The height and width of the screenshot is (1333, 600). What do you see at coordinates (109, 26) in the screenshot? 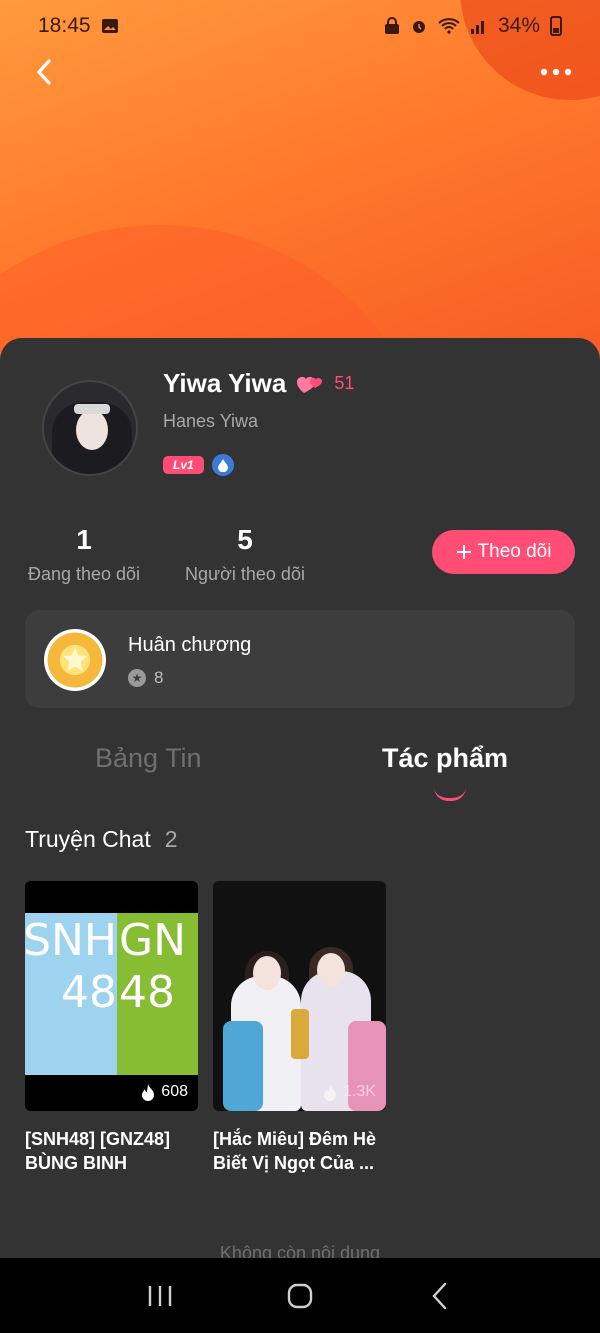
I see `image-icon` at bounding box center [109, 26].